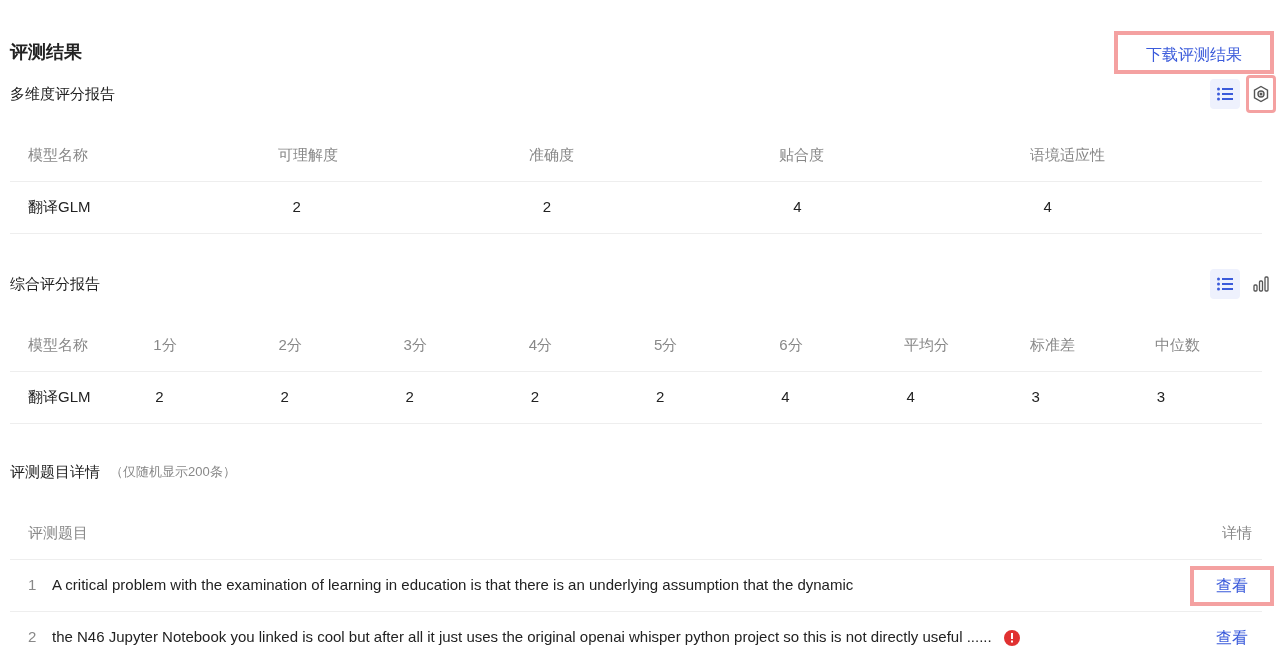 The image size is (1280, 655). I want to click on column-header: 评测题目, so click(57, 533).